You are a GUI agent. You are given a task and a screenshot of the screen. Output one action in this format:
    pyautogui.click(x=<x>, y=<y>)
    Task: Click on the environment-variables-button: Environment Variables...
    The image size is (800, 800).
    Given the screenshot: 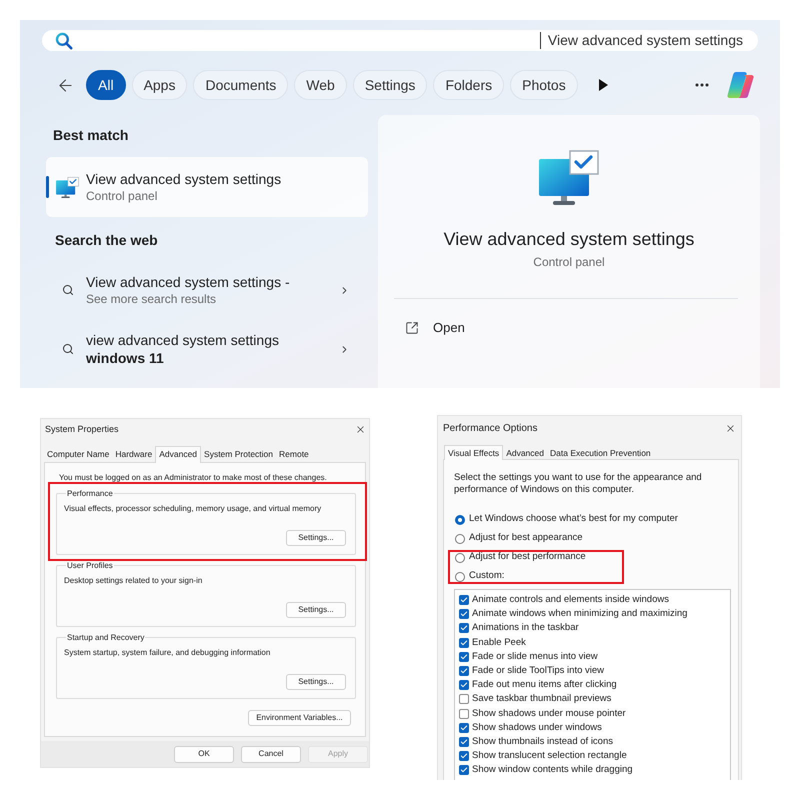 What is the action you would take?
    pyautogui.click(x=299, y=718)
    